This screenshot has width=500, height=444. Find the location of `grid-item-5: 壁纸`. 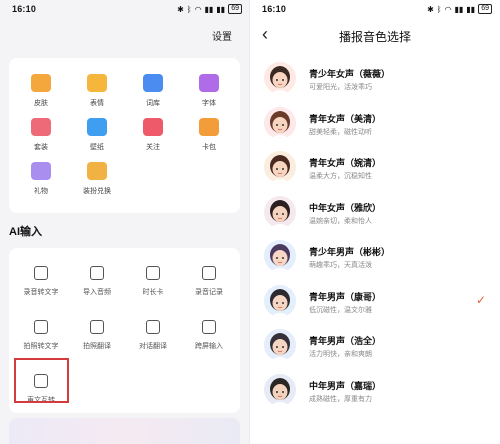

grid-item-5: 壁纸 is located at coordinates (97, 135).